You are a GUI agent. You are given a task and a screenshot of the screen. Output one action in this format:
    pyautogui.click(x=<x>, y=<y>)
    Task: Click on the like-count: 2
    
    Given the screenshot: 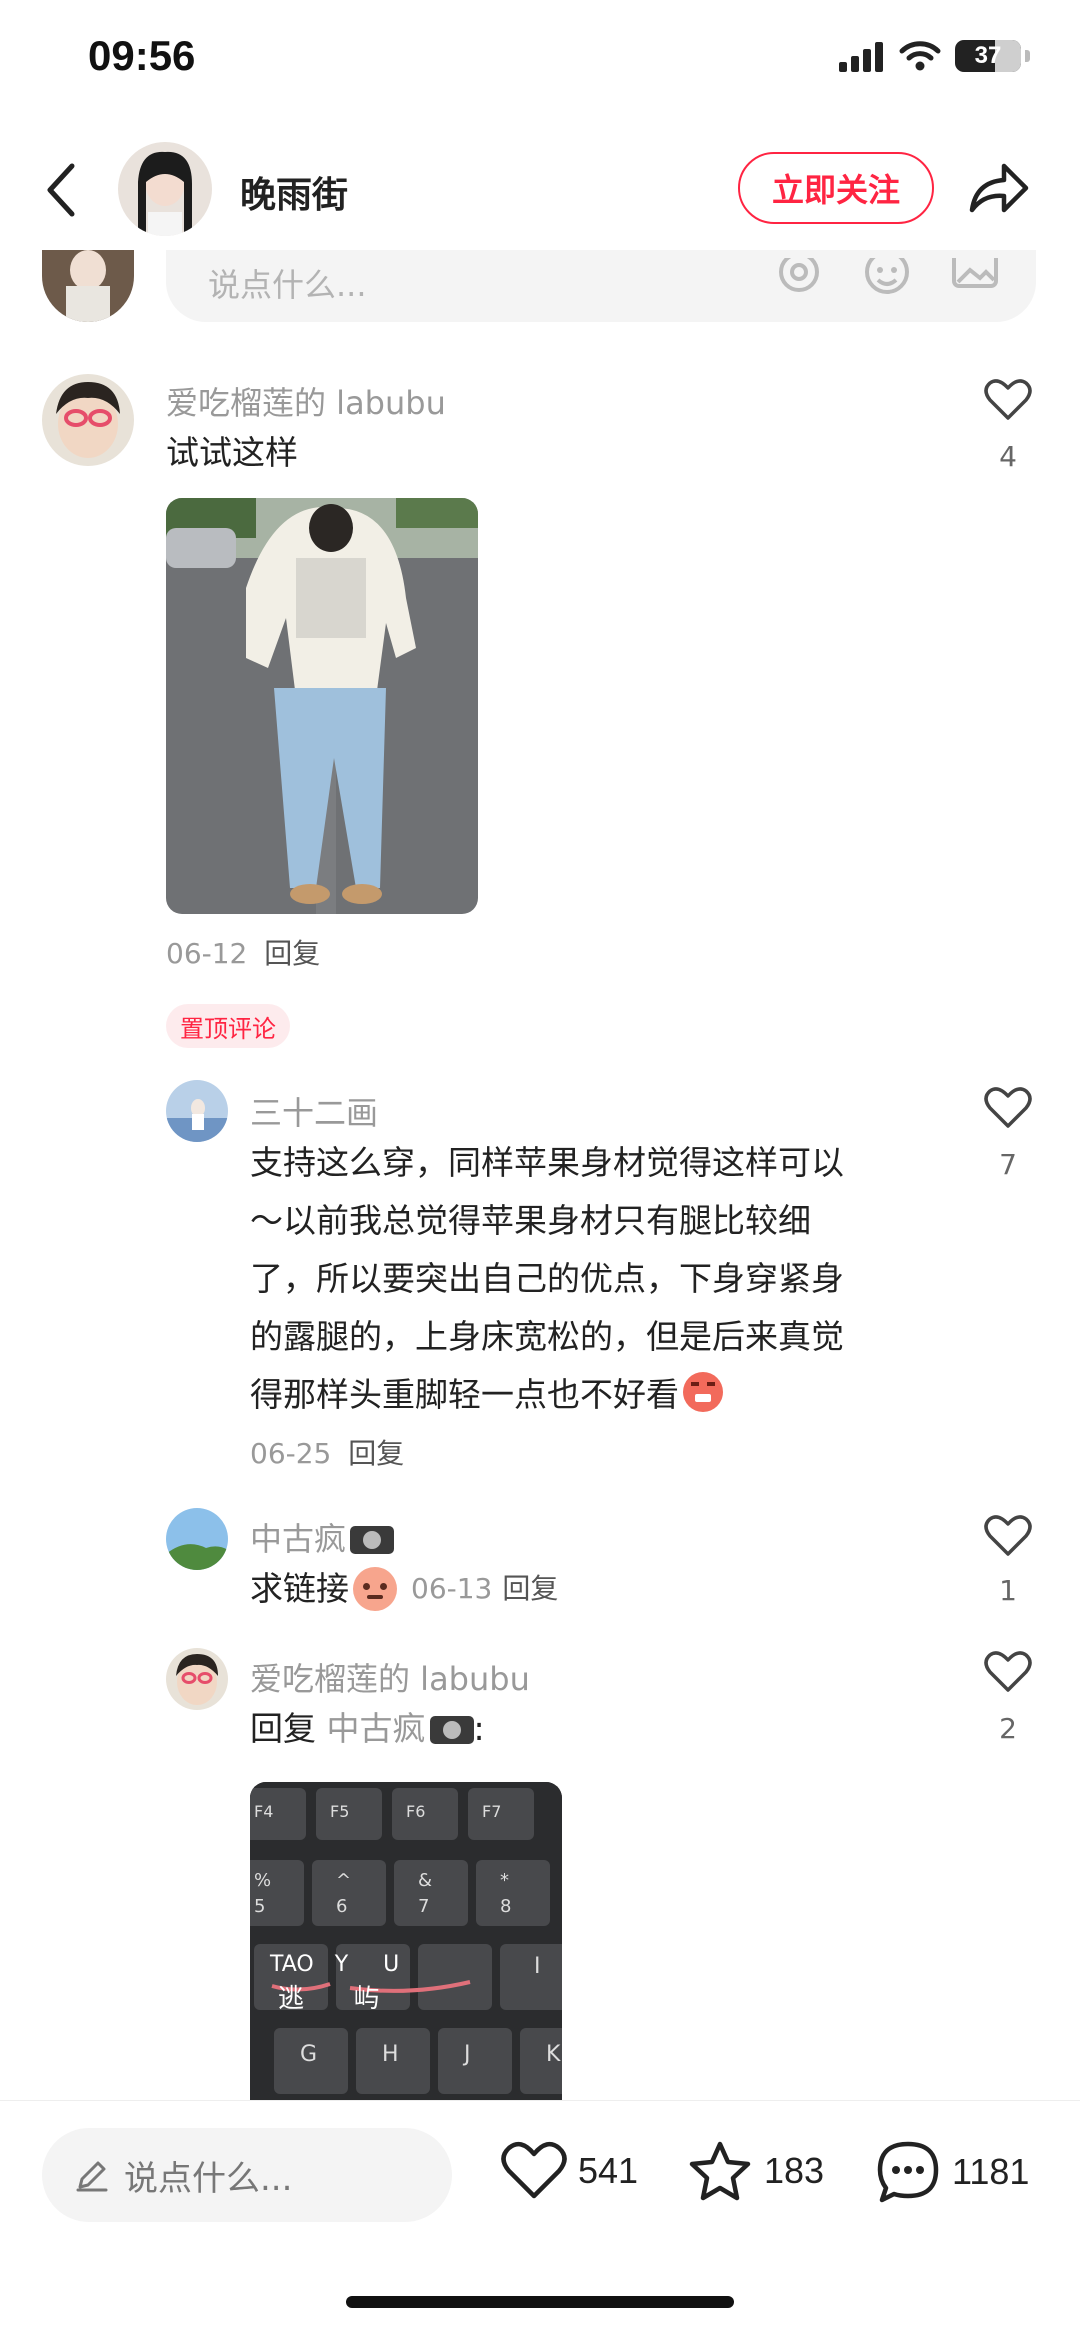 What is the action you would take?
    pyautogui.click(x=1008, y=1728)
    